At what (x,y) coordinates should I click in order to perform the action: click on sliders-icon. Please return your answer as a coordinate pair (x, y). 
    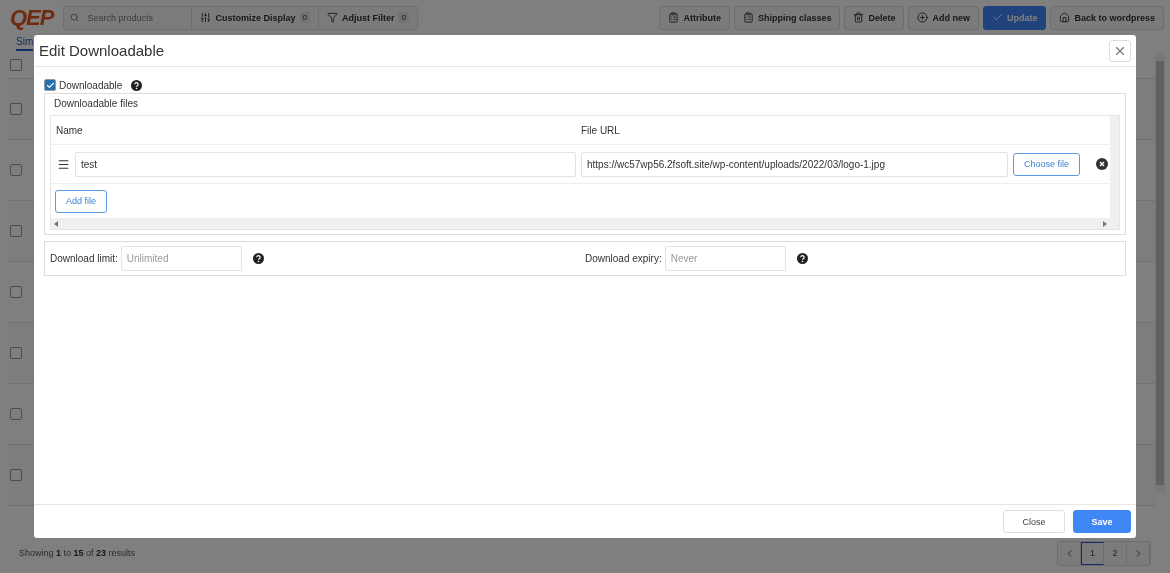
    Looking at the image, I should click on (206, 17).